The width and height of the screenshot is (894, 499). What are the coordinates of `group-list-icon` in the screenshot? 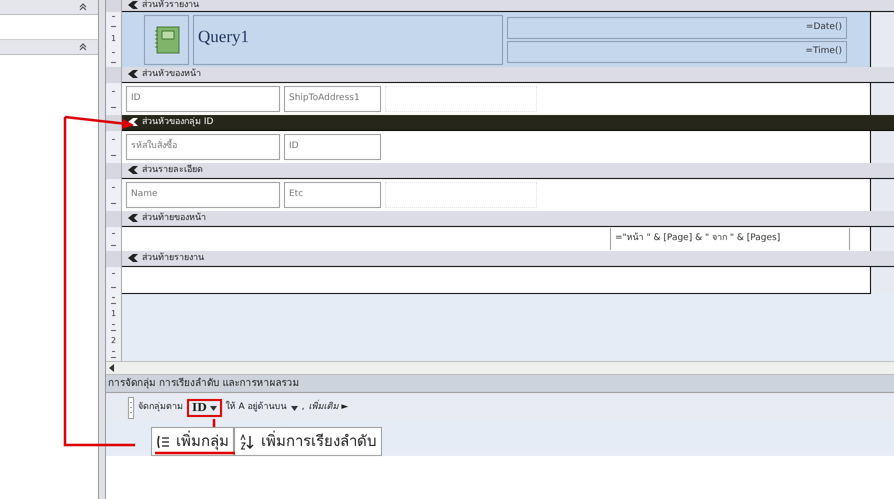 It's located at (163, 441).